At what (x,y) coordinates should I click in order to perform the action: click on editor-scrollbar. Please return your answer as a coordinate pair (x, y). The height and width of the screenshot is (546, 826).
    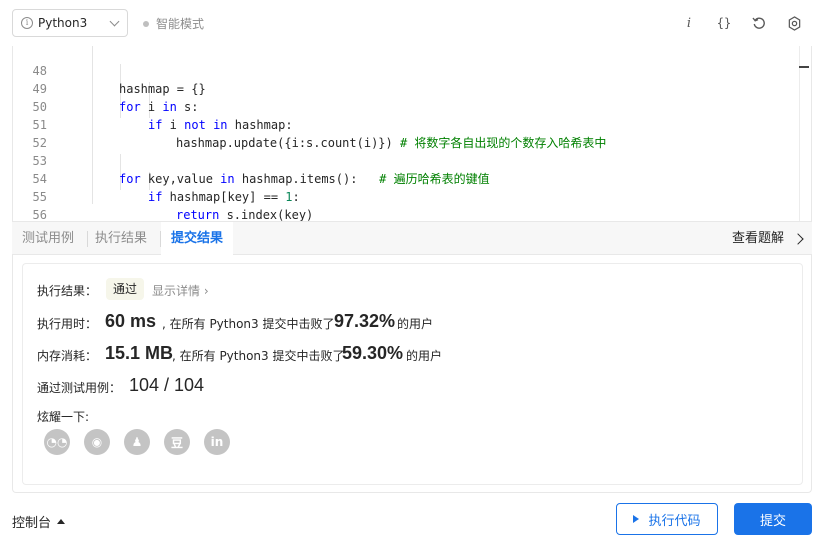
    Looking at the image, I should click on (805, 133).